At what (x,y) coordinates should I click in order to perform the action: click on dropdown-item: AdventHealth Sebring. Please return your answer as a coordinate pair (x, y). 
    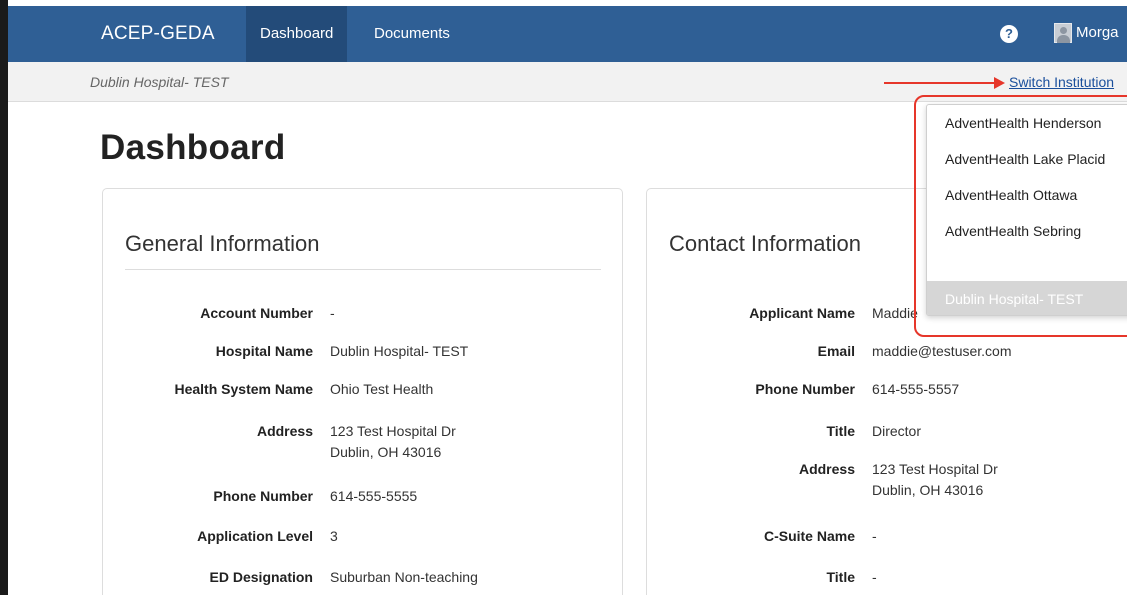
    Looking at the image, I should click on (1027, 231).